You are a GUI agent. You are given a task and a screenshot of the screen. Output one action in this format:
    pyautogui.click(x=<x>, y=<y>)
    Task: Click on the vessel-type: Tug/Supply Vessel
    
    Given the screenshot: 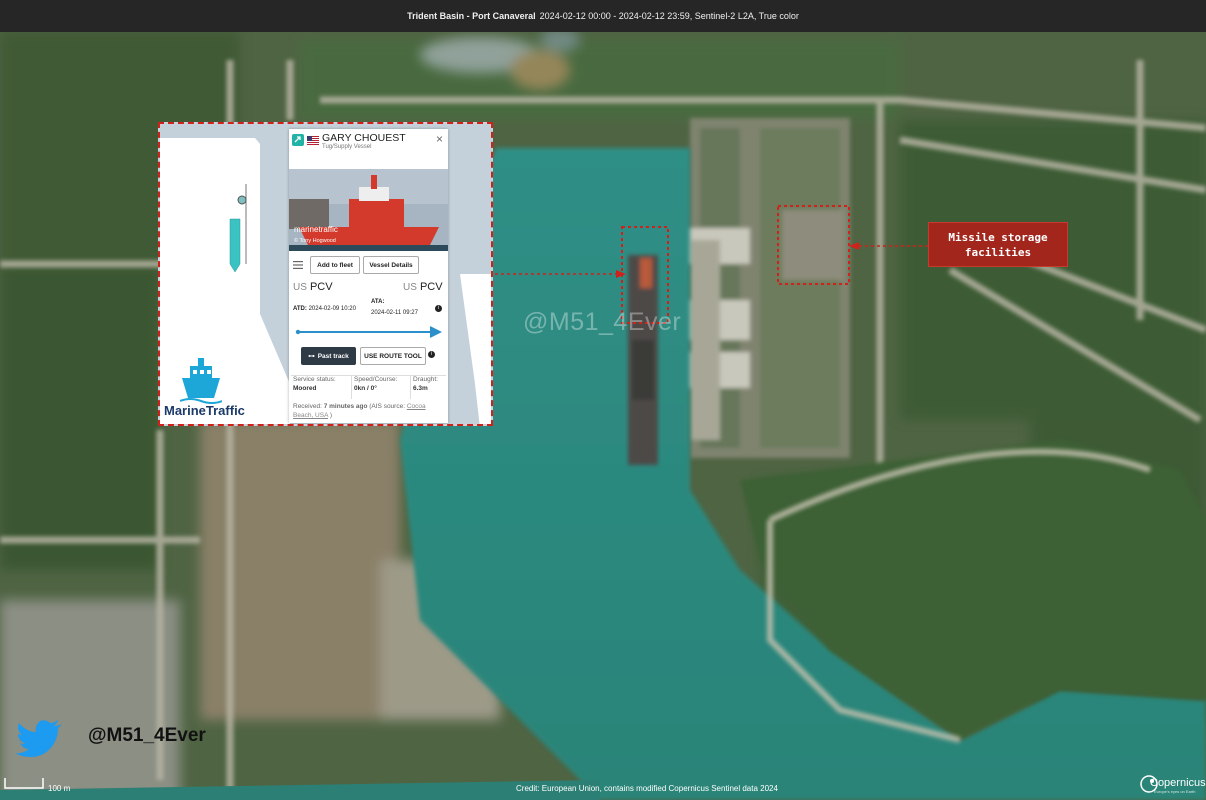 What is the action you would take?
    pyautogui.click(x=347, y=147)
    